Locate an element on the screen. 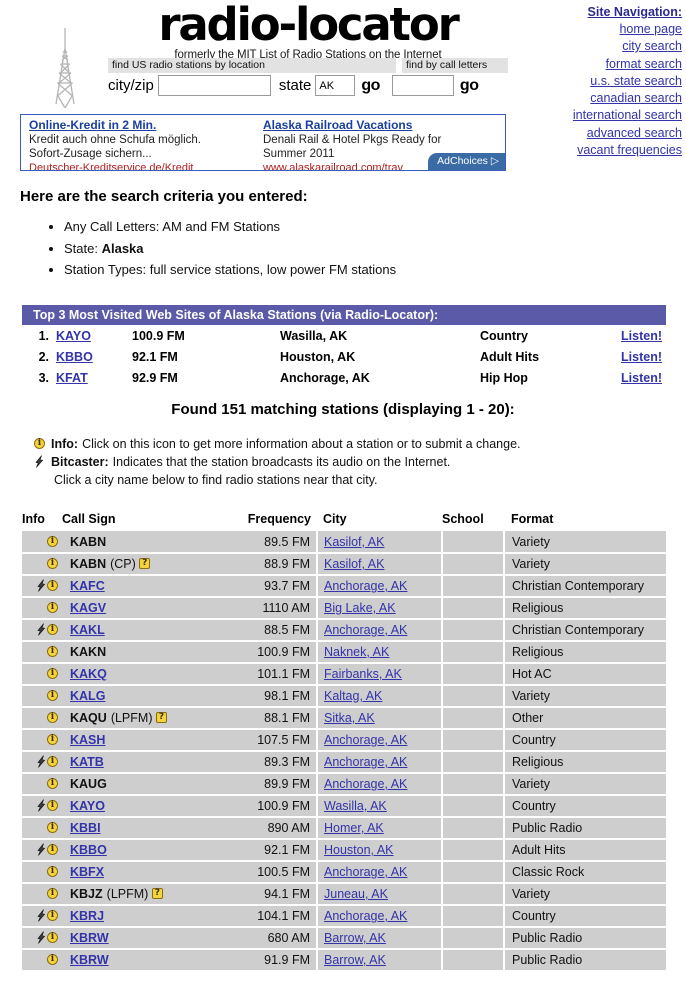 The height and width of the screenshot is (996, 686). call-sign-link: KAFC is located at coordinates (87, 586).